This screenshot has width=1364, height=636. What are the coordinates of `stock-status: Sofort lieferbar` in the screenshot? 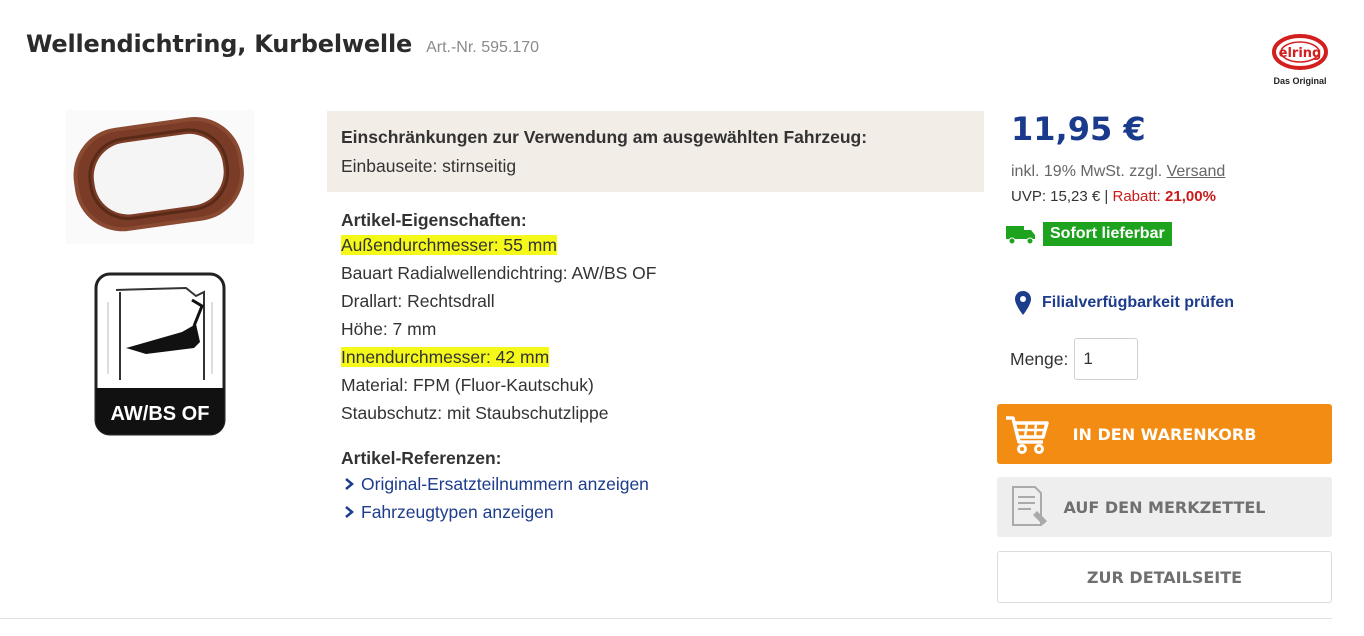 It's located at (1088, 234).